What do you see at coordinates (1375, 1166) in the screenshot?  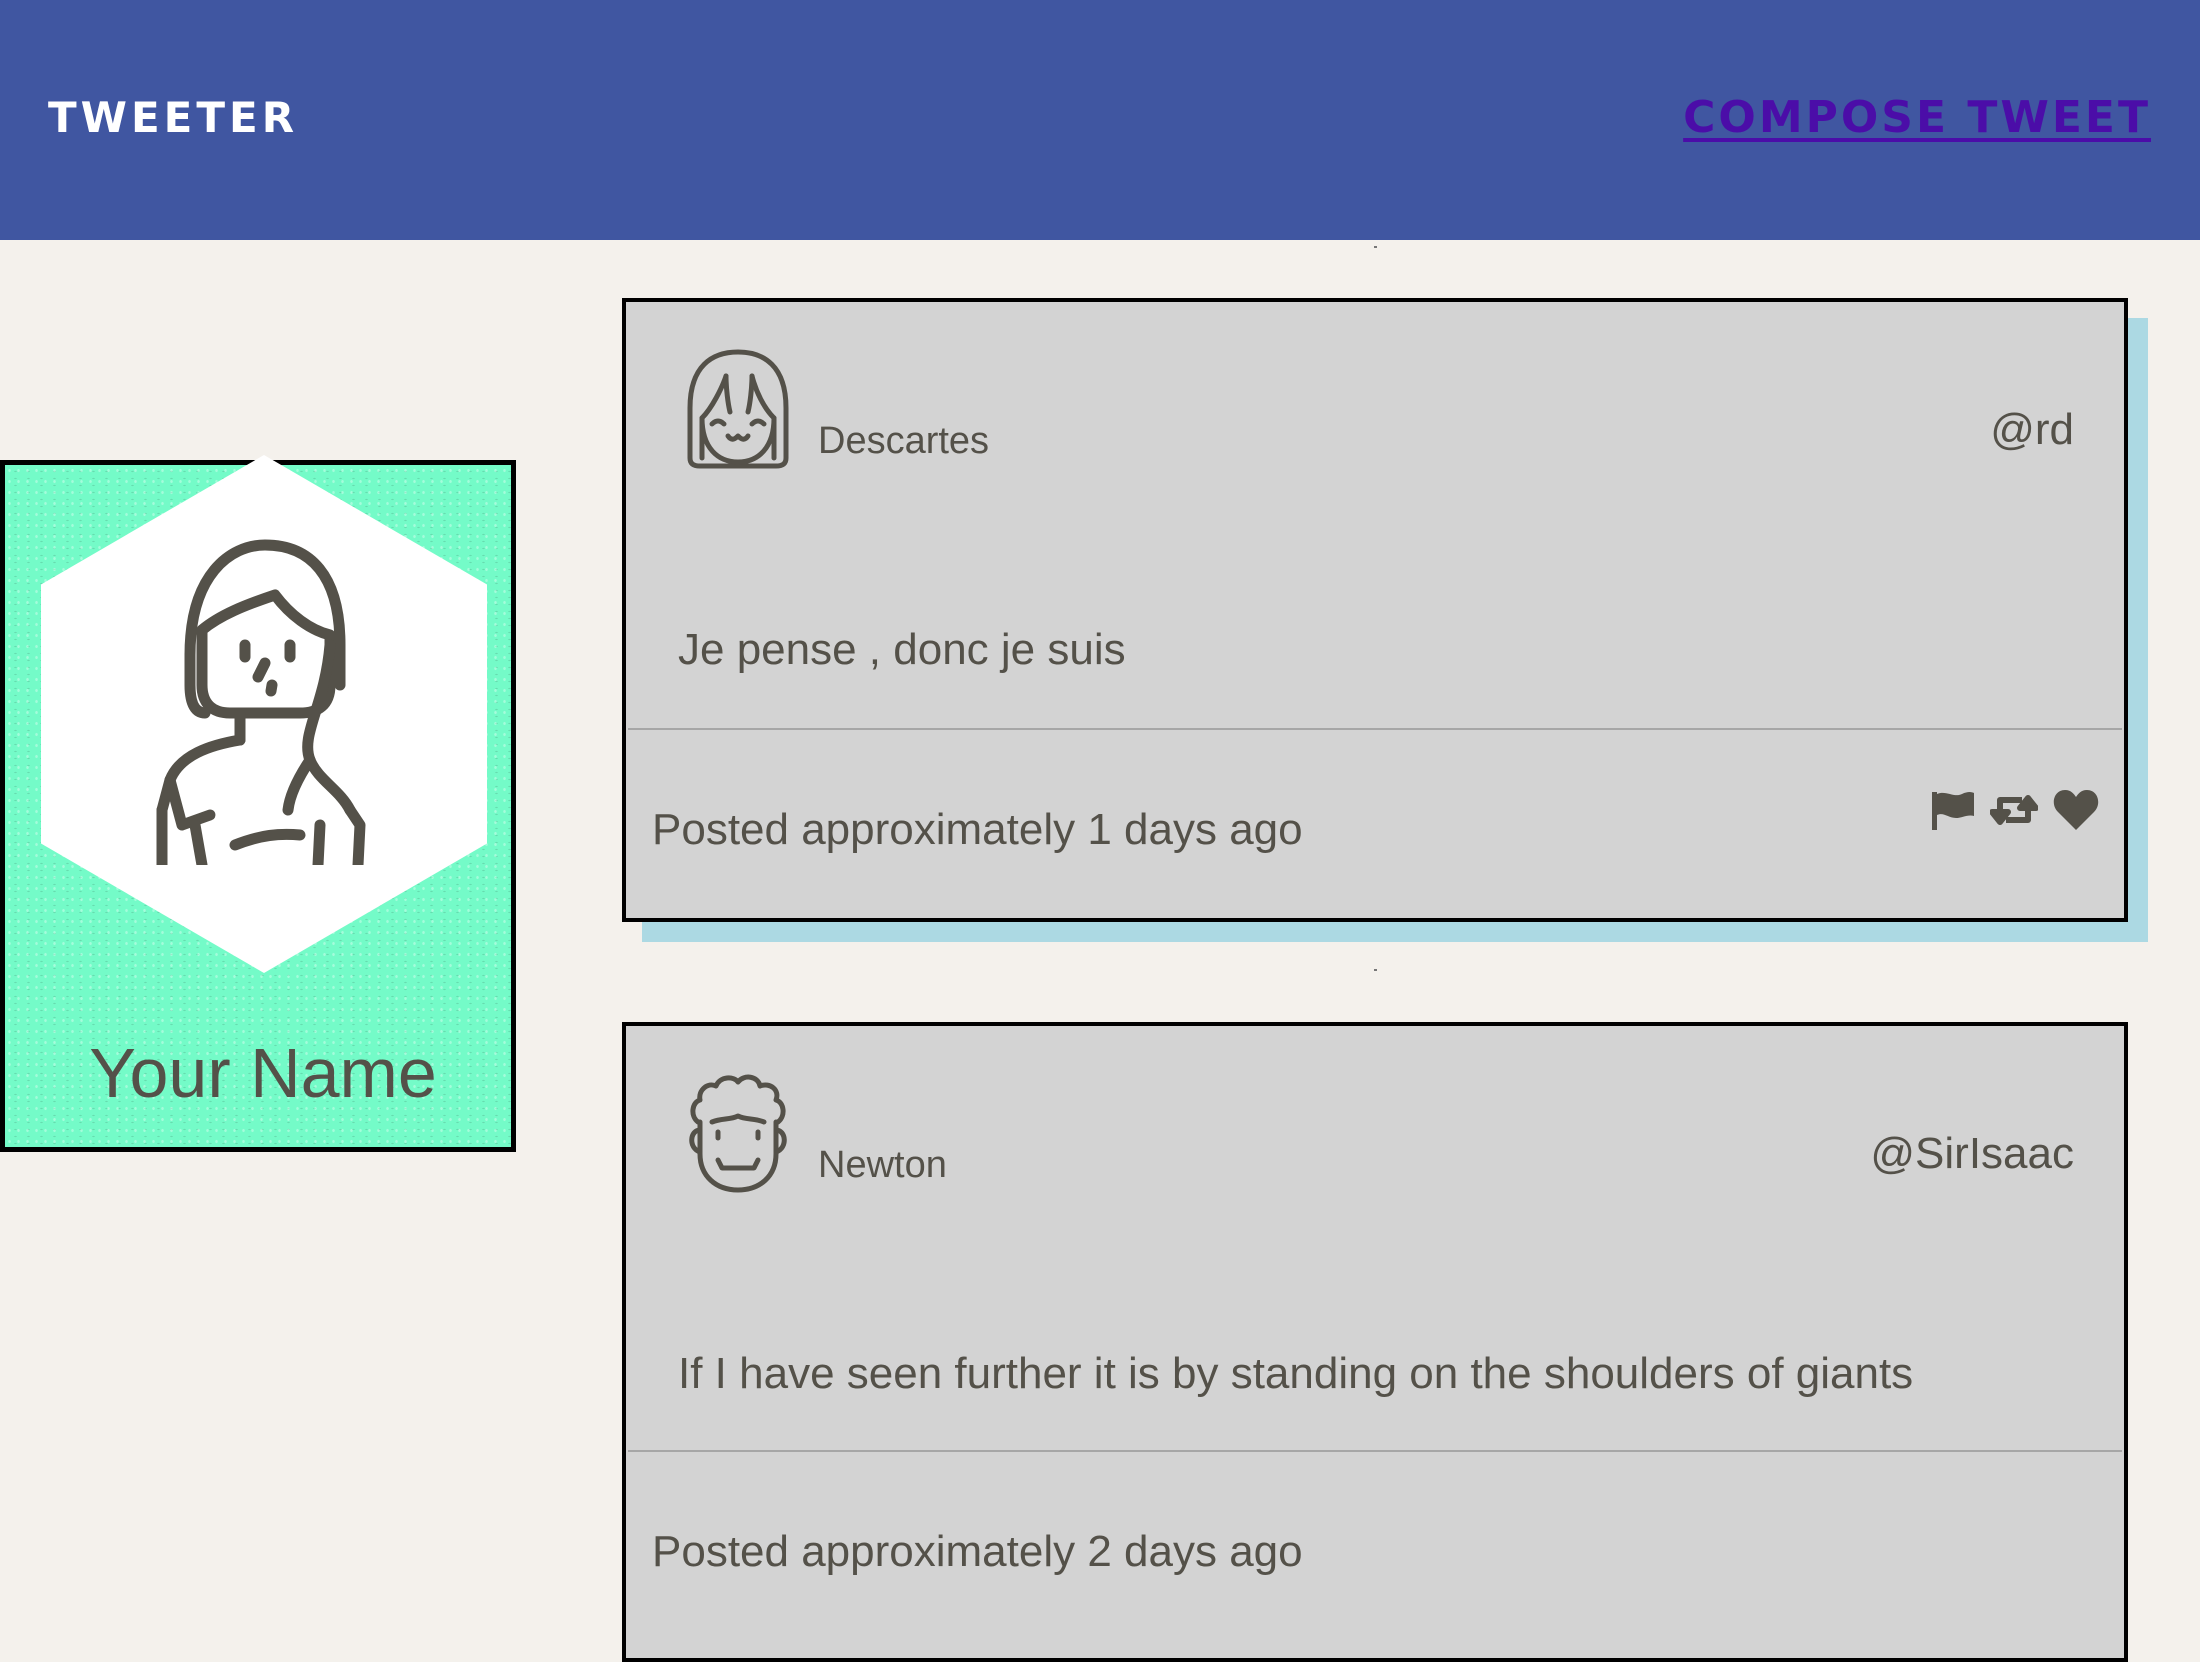 I see `tweet-header: Newton @SirIsaac` at bounding box center [1375, 1166].